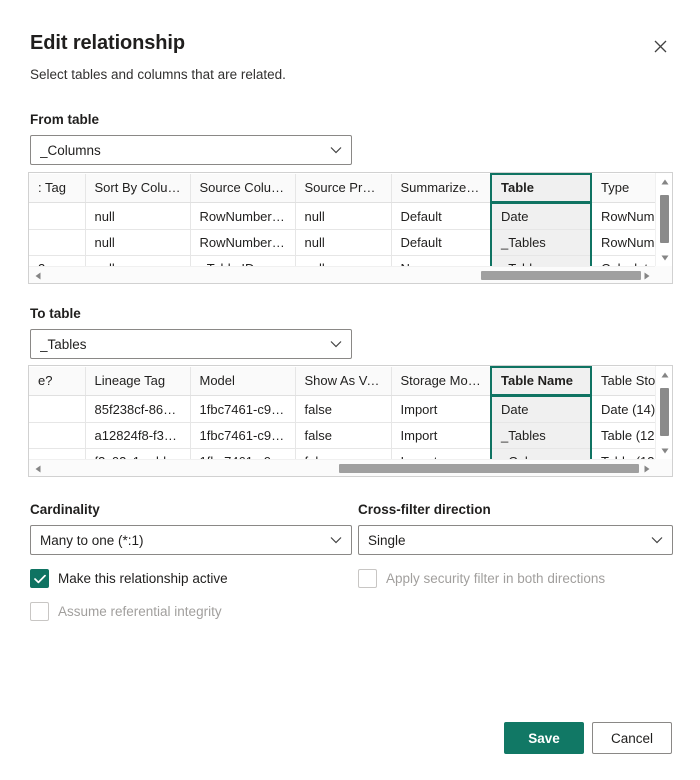 The image size is (700, 780). I want to click on cross-filter-dropdown: Single, so click(515, 540).